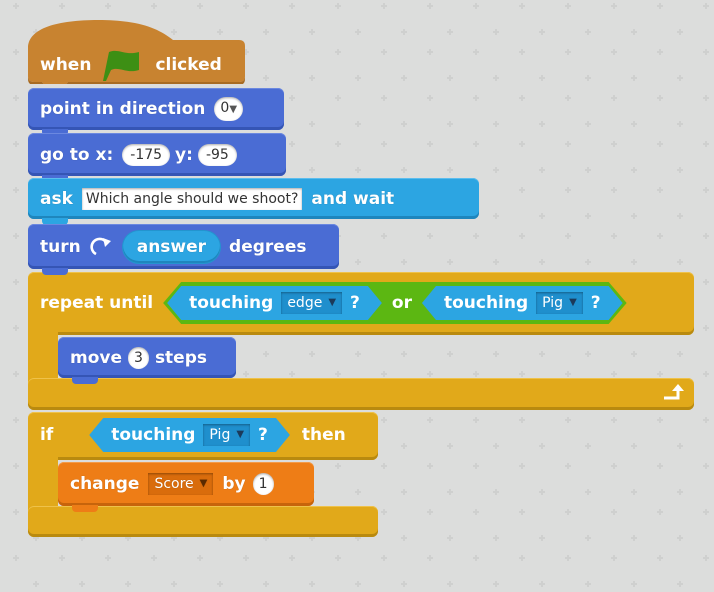 This screenshot has height=592, width=714. I want to click on go-to-xy-block: go to x: -175 y: -95, so click(157, 157).